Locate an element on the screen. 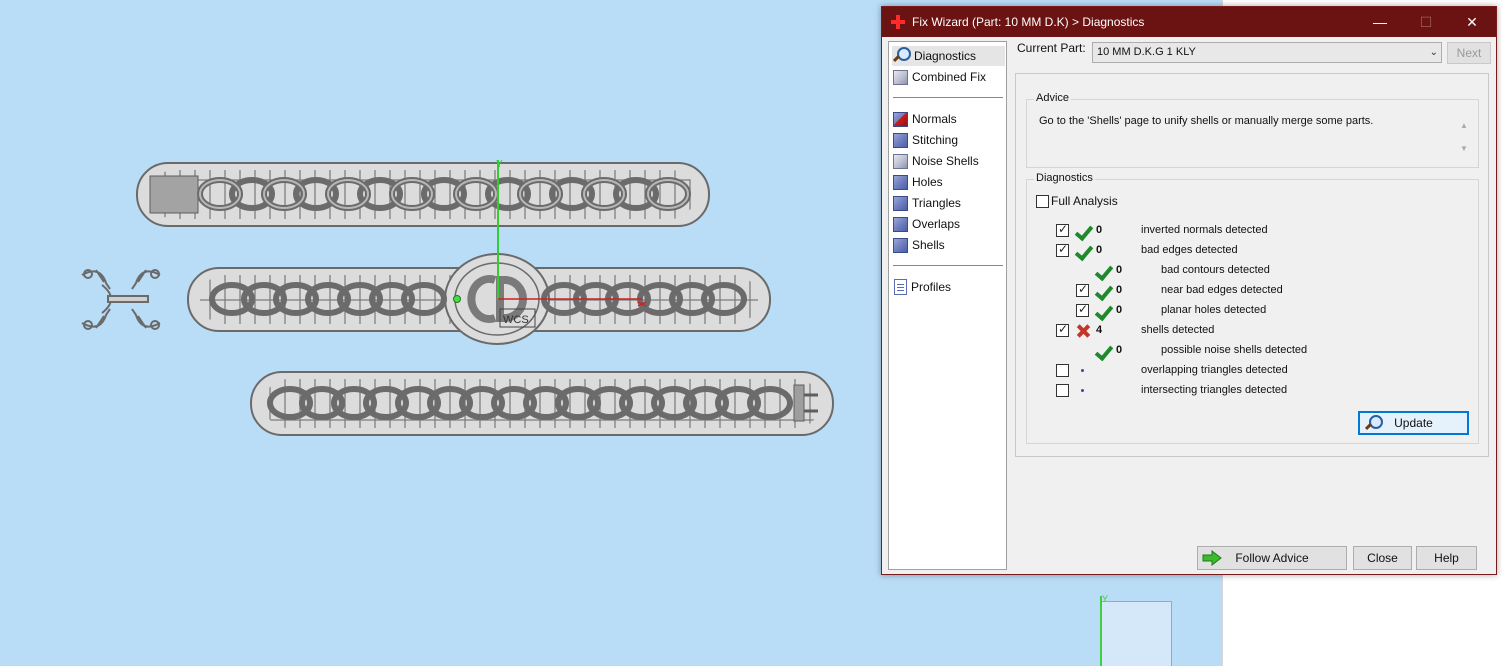  shells-label: shells detected is located at coordinates (1178, 330).